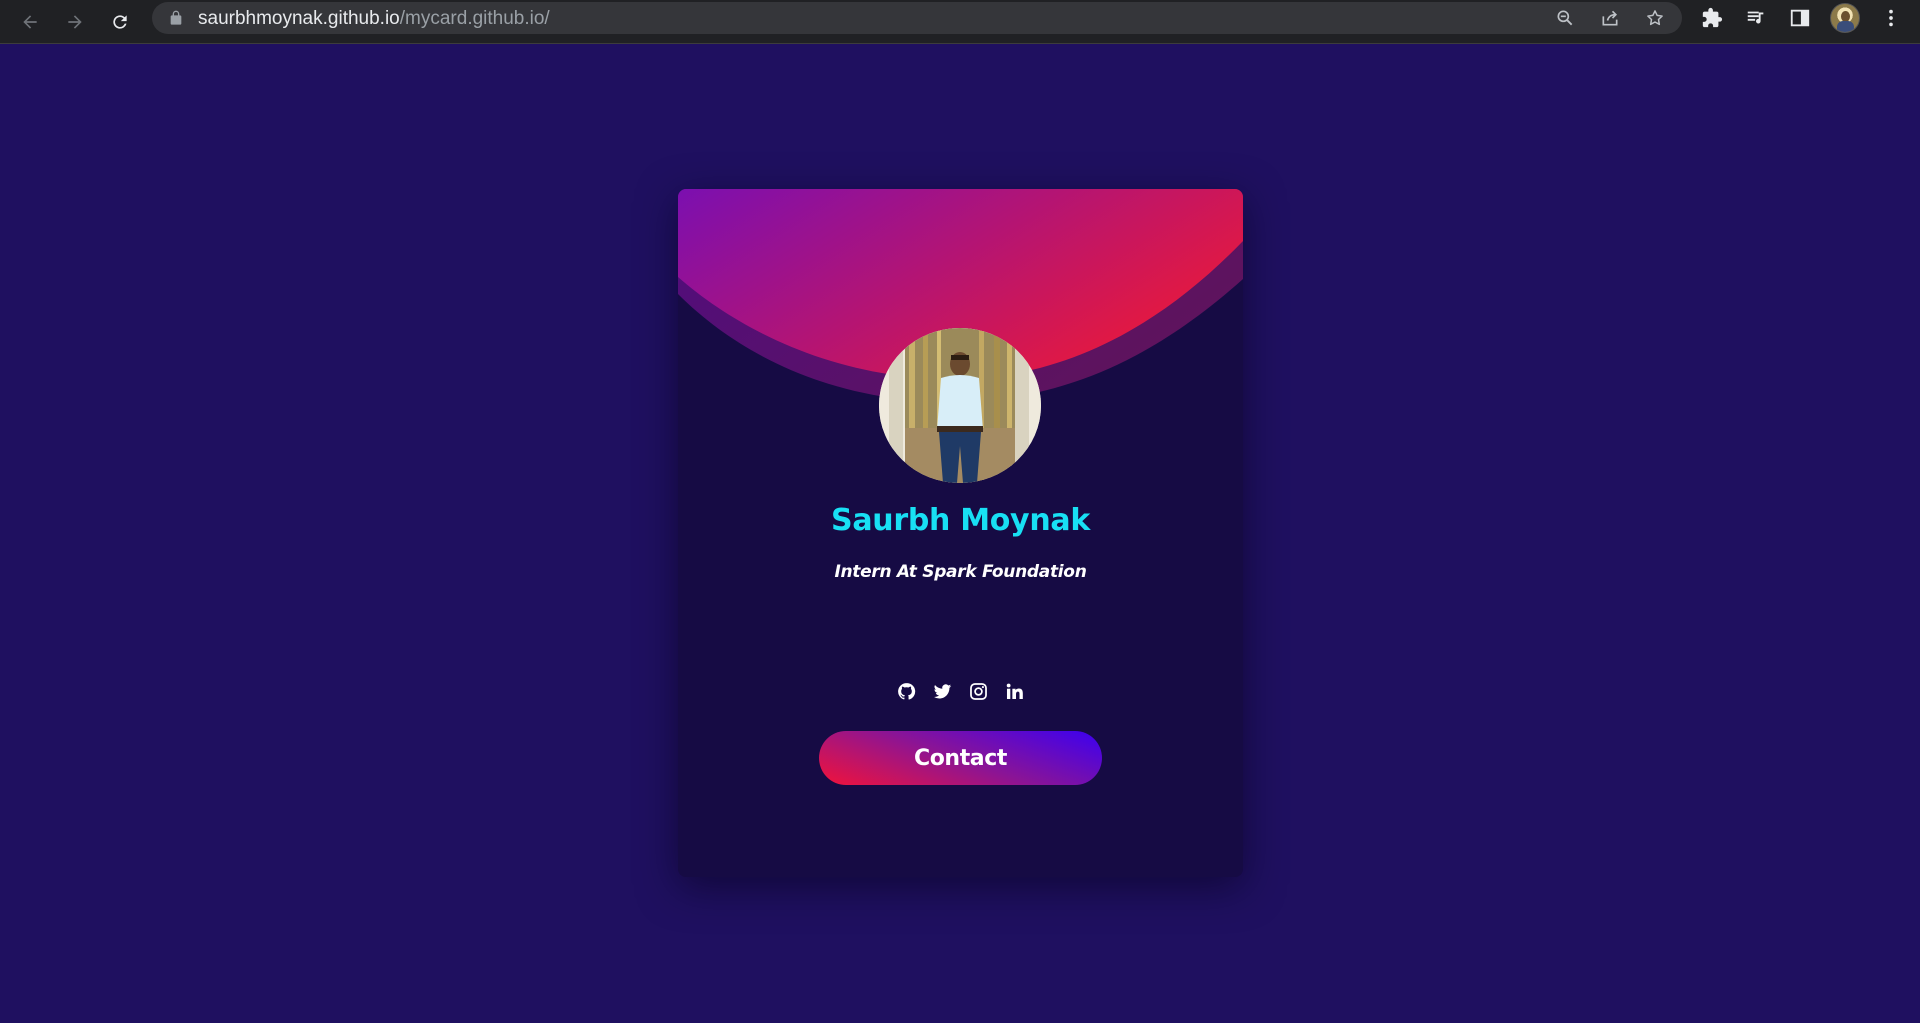 Image resolution: width=1920 pixels, height=1023 pixels. I want to click on profile-role: Intern At Spark Foundation, so click(960, 572).